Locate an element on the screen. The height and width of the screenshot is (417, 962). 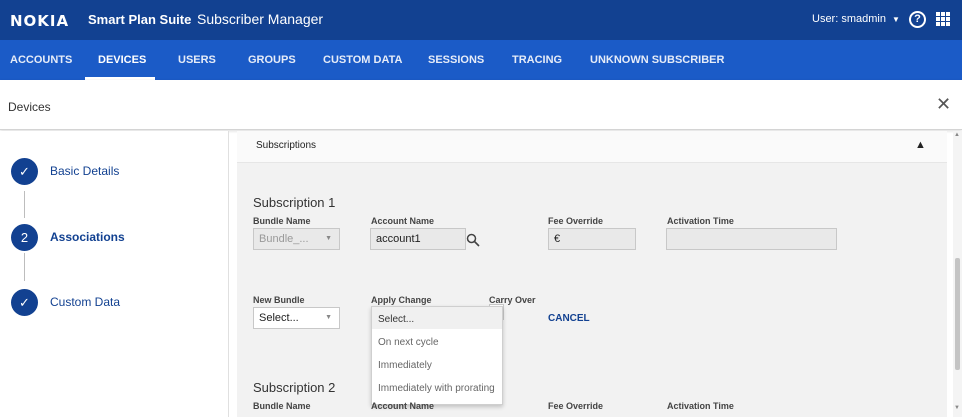
section-header: Subscriptions ▲ is located at coordinates (592, 147).